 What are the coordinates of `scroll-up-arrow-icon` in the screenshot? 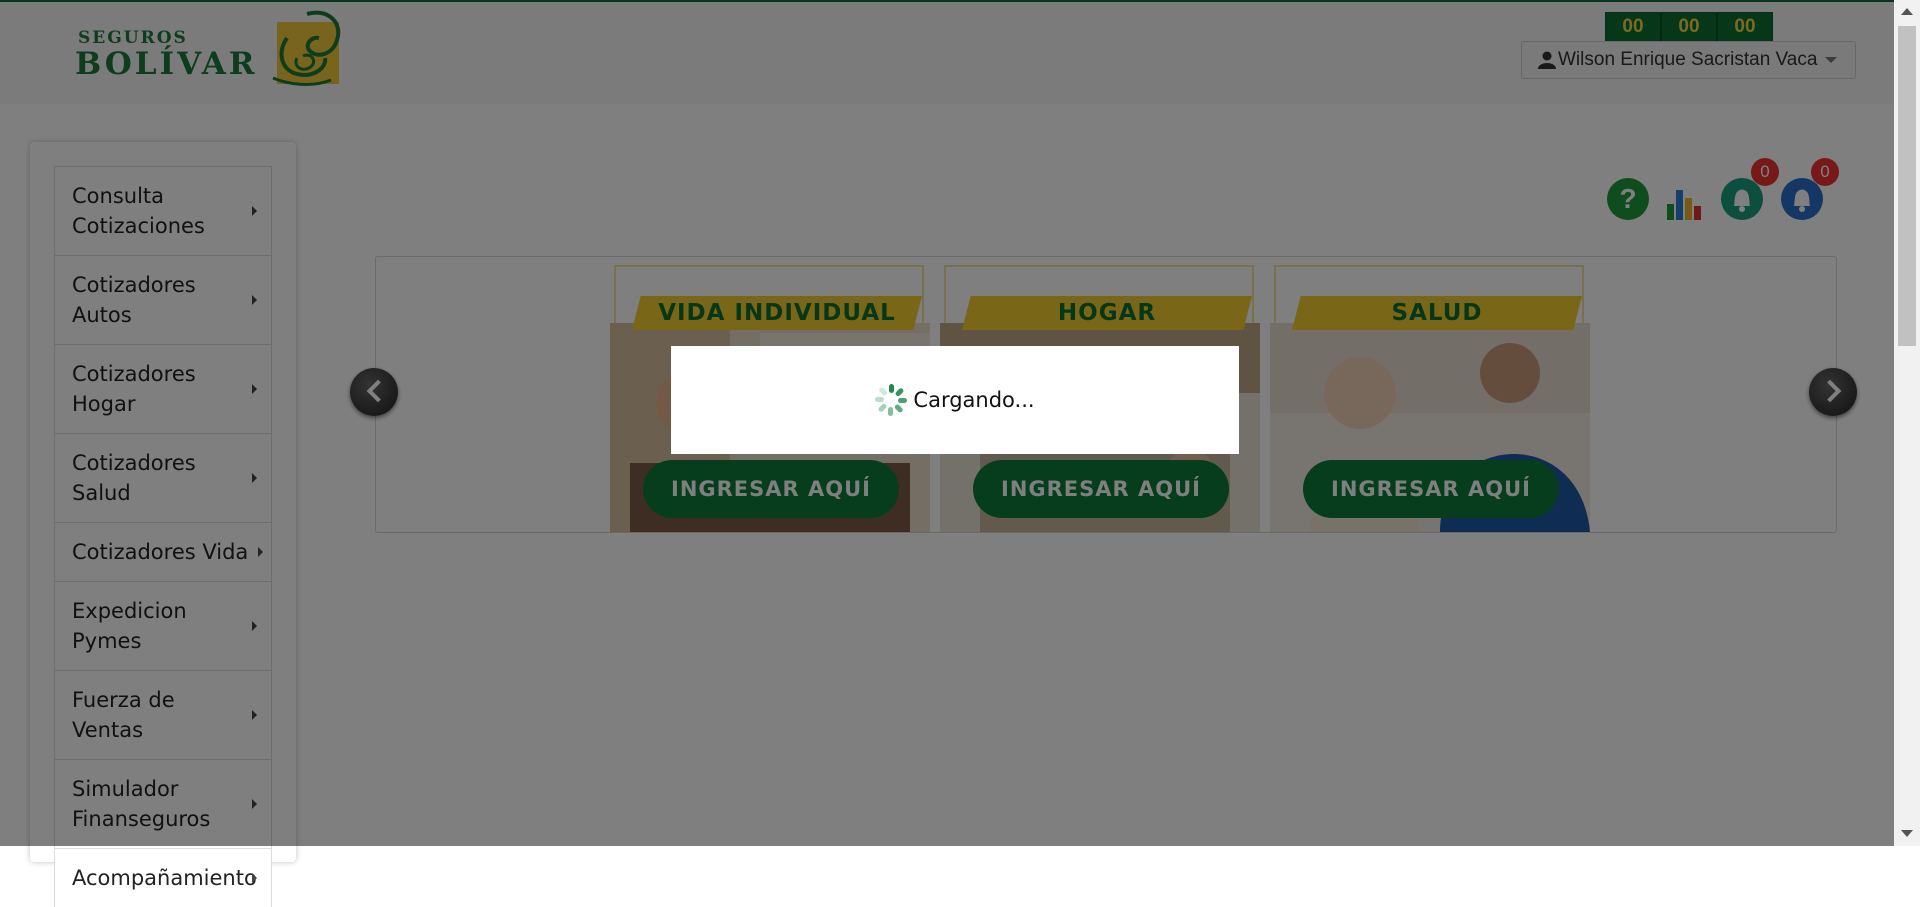 It's located at (1907, 11).